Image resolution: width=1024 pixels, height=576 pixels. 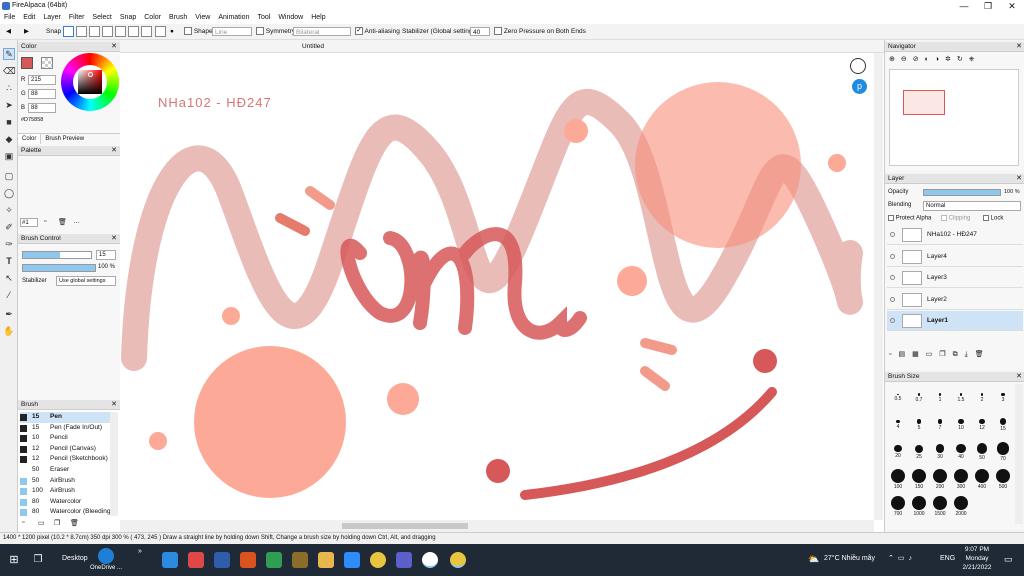 I want to click on brush-size-option: 3, so click(x=1003, y=395).